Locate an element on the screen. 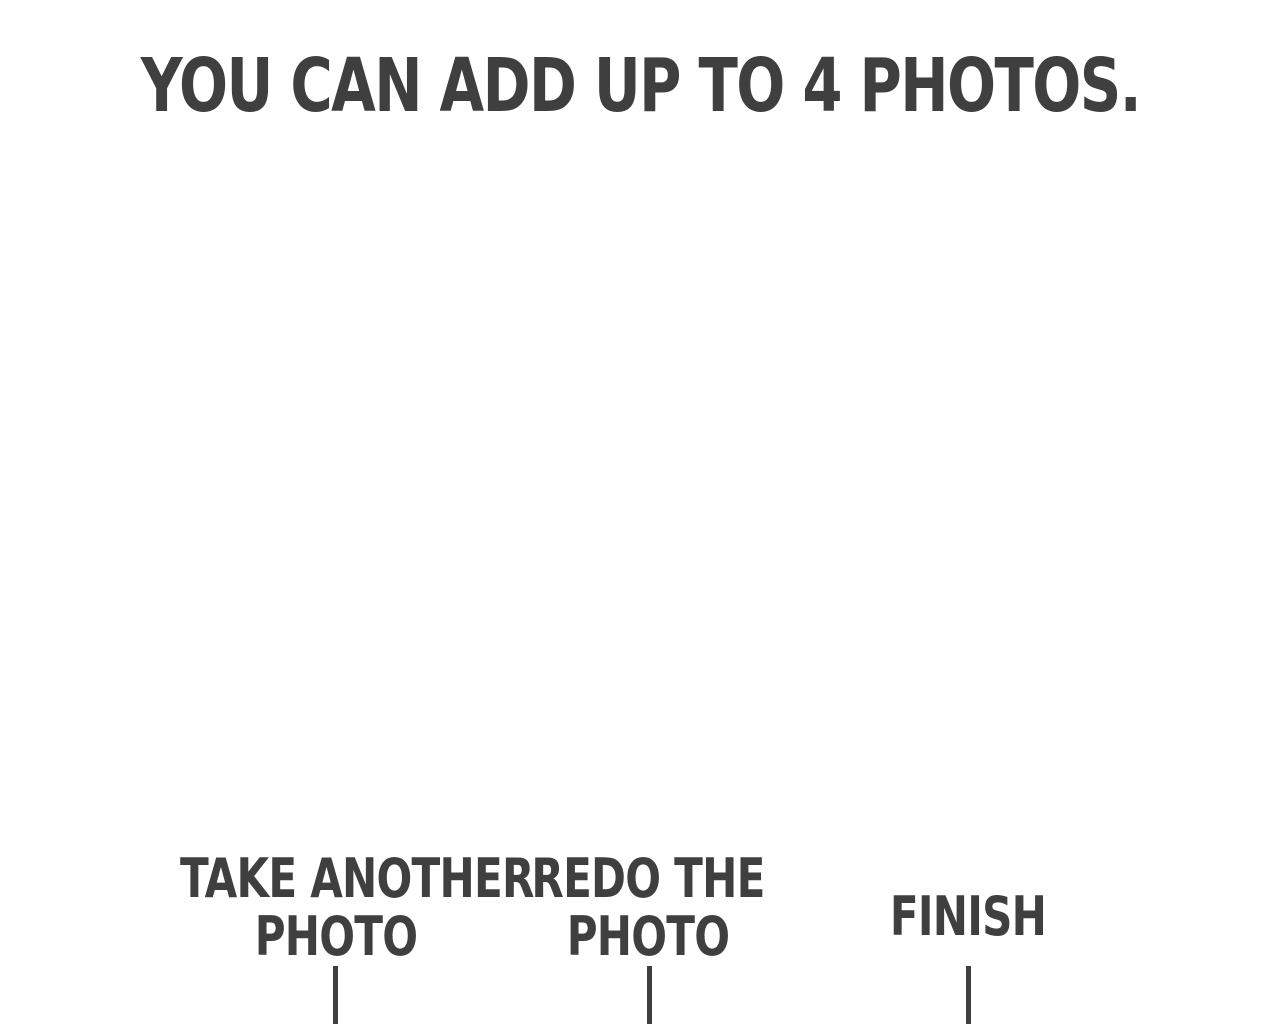 This screenshot has height=1024, width=1280. redo-photo-label-line1: REDO THE is located at coordinates (648, 878).